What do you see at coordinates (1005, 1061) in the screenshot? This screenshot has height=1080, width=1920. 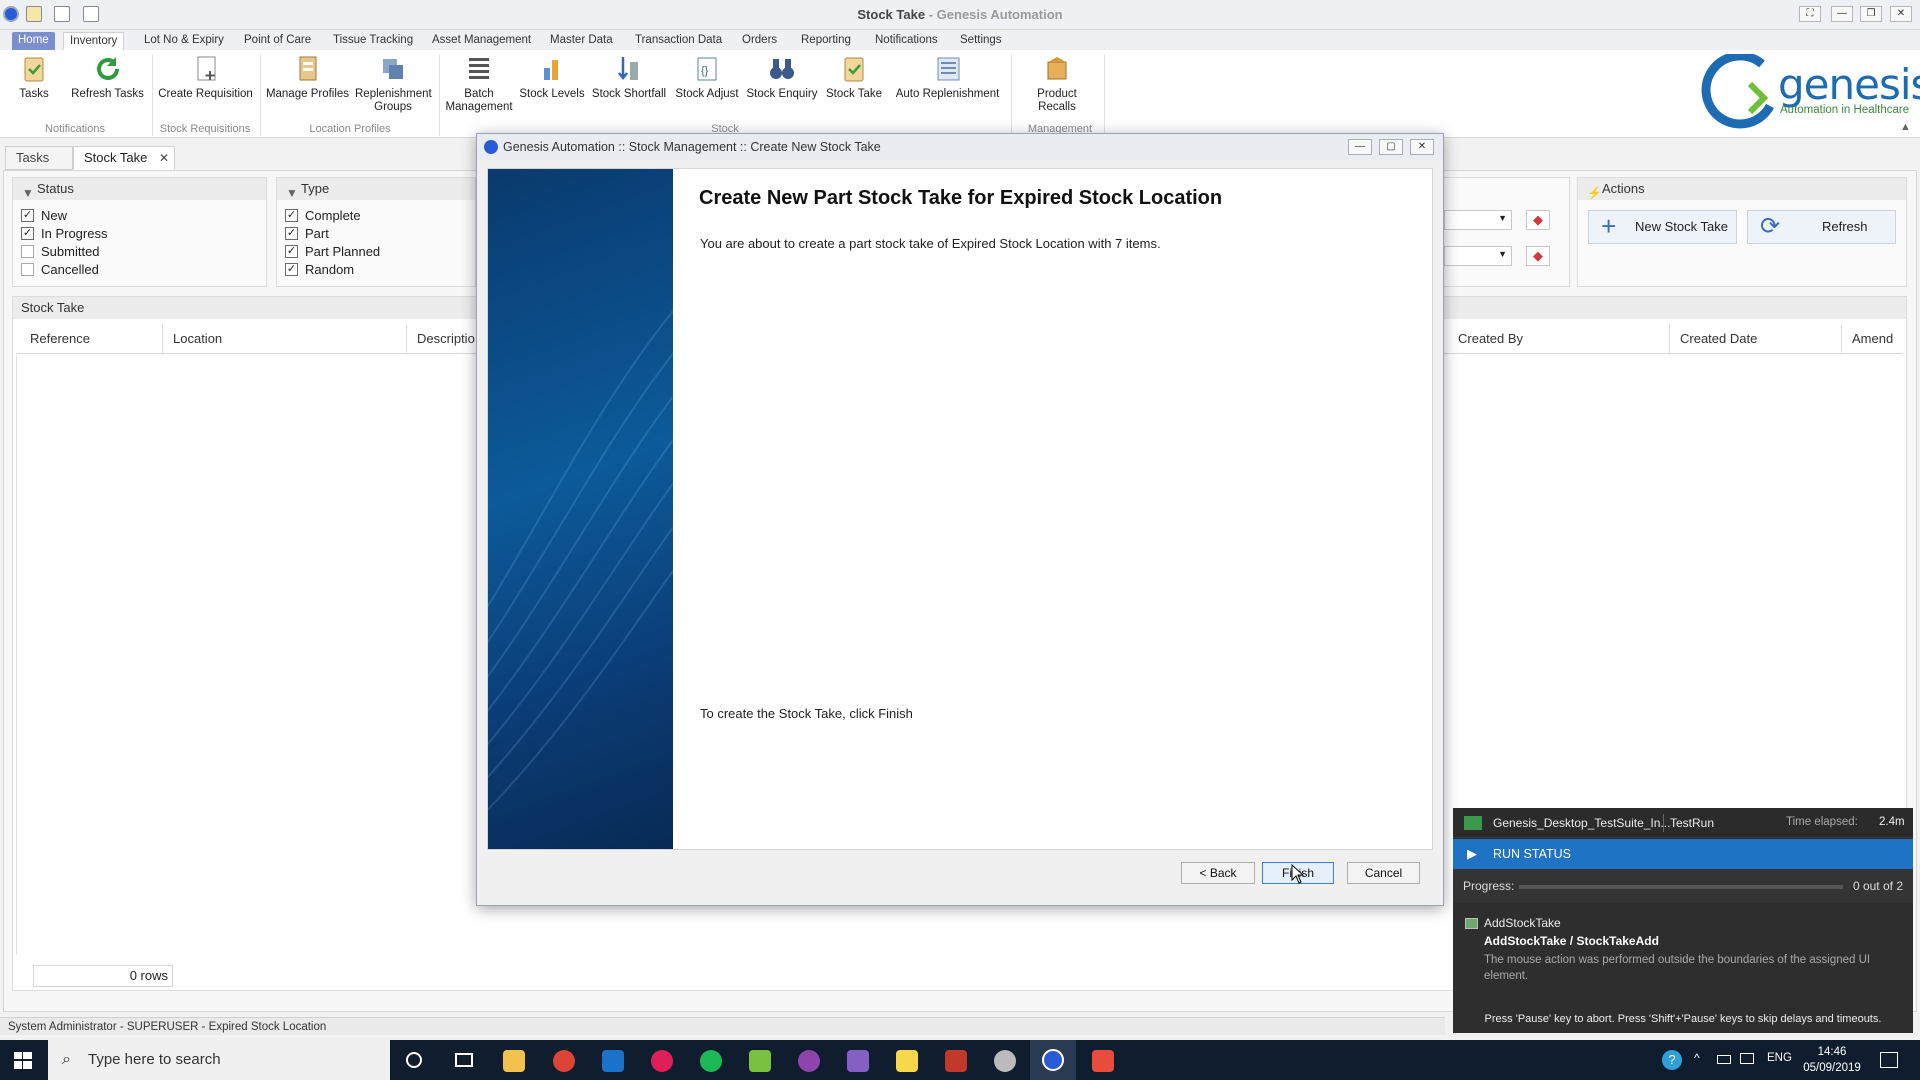 I see `cloud-app-icon` at bounding box center [1005, 1061].